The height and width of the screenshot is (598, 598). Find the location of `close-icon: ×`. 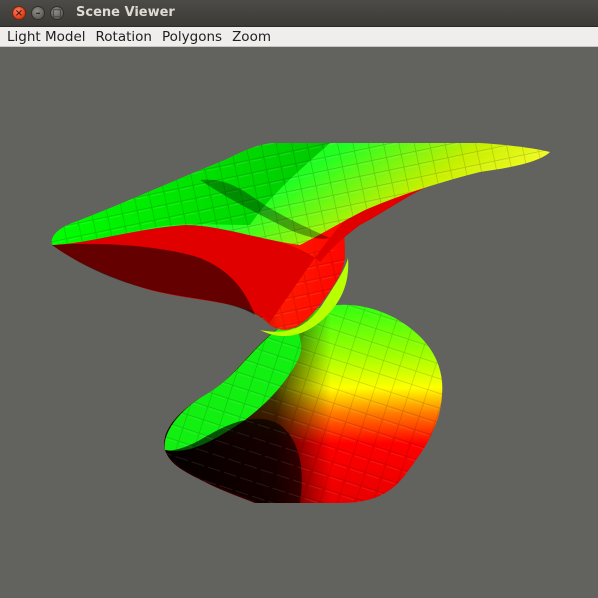

close-icon: × is located at coordinates (19, 13).